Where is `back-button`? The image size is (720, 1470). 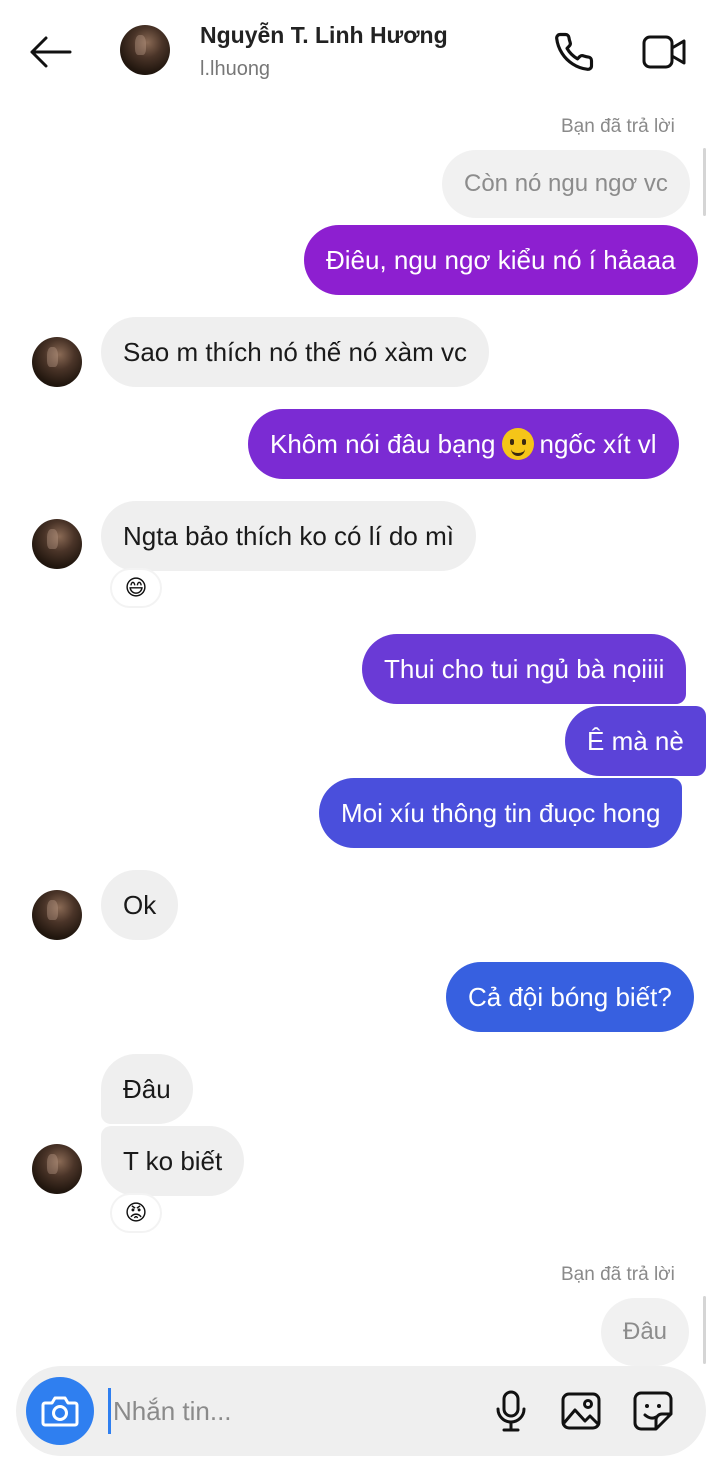 back-button is located at coordinates (50, 52).